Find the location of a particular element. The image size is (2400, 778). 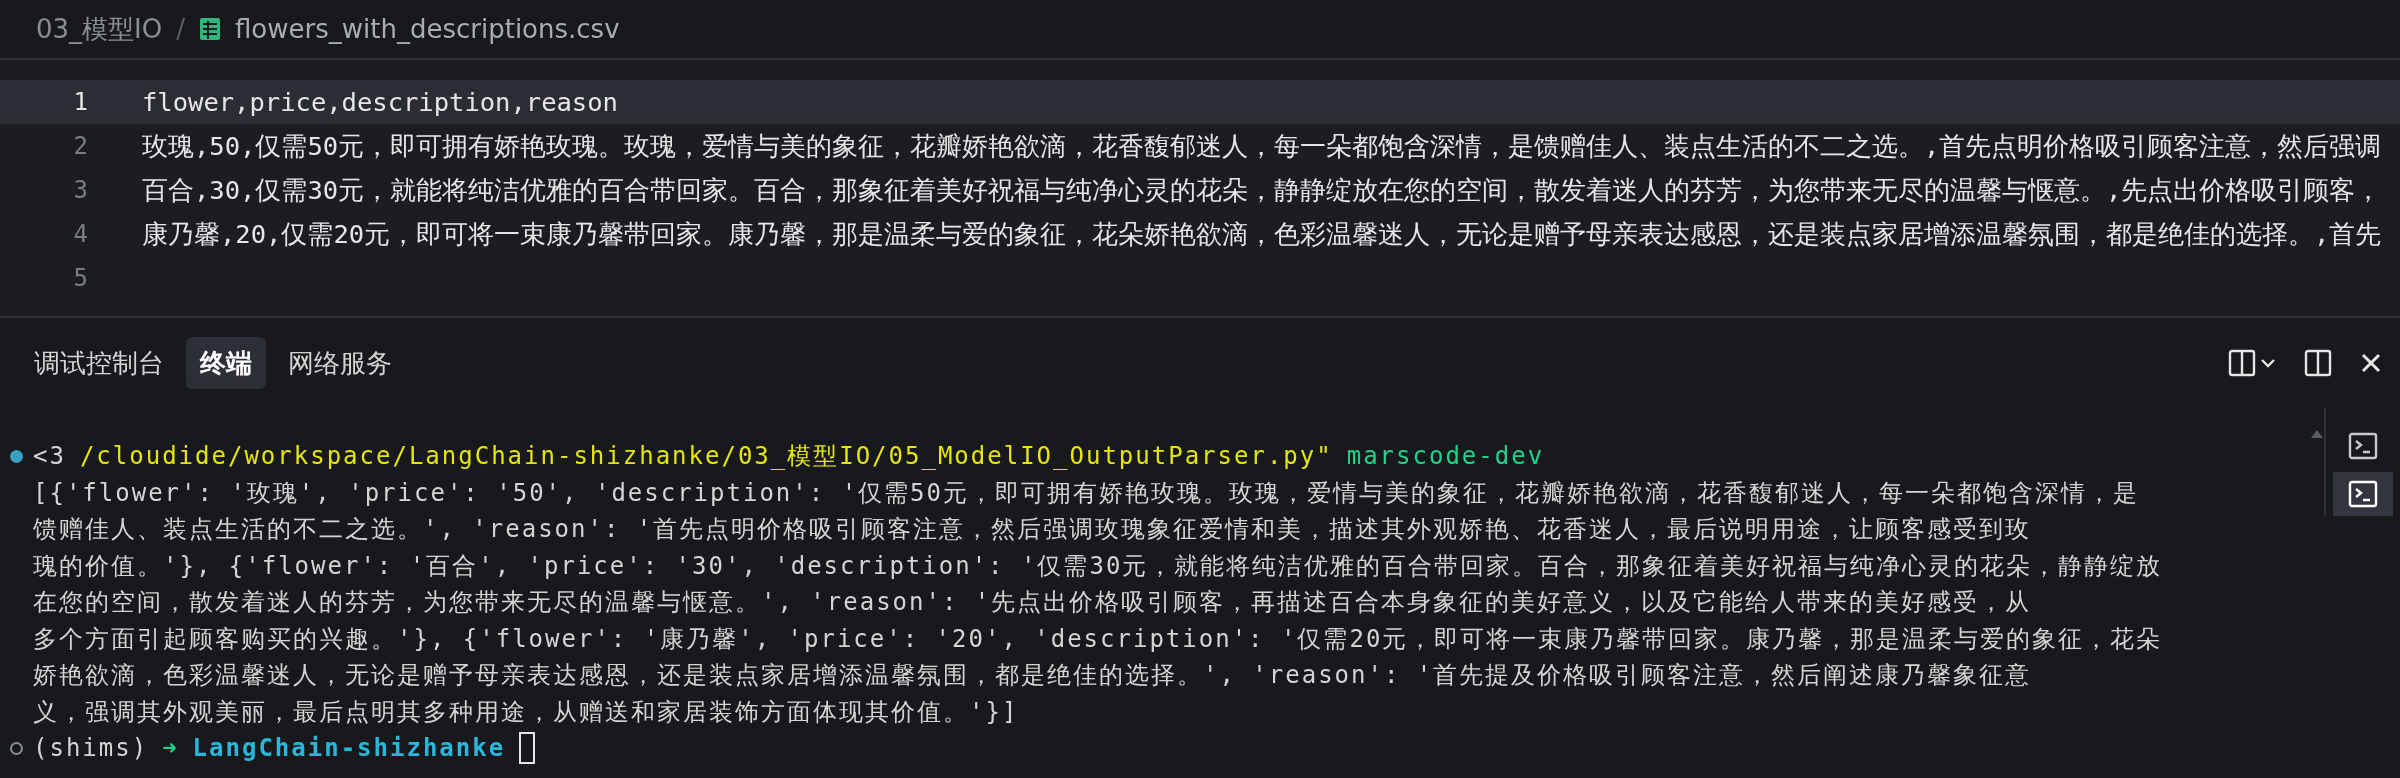

terminal-text: LangChain-shizhanke is located at coordinates (349, 748).